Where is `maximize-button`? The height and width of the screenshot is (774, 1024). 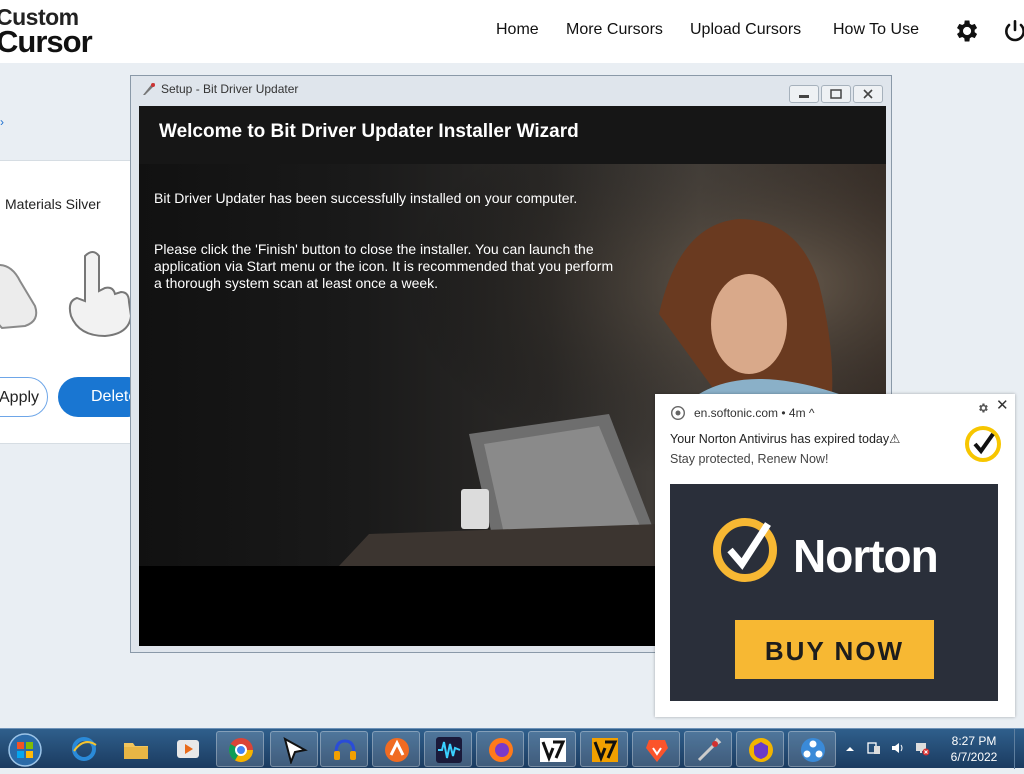
maximize-button is located at coordinates (836, 94).